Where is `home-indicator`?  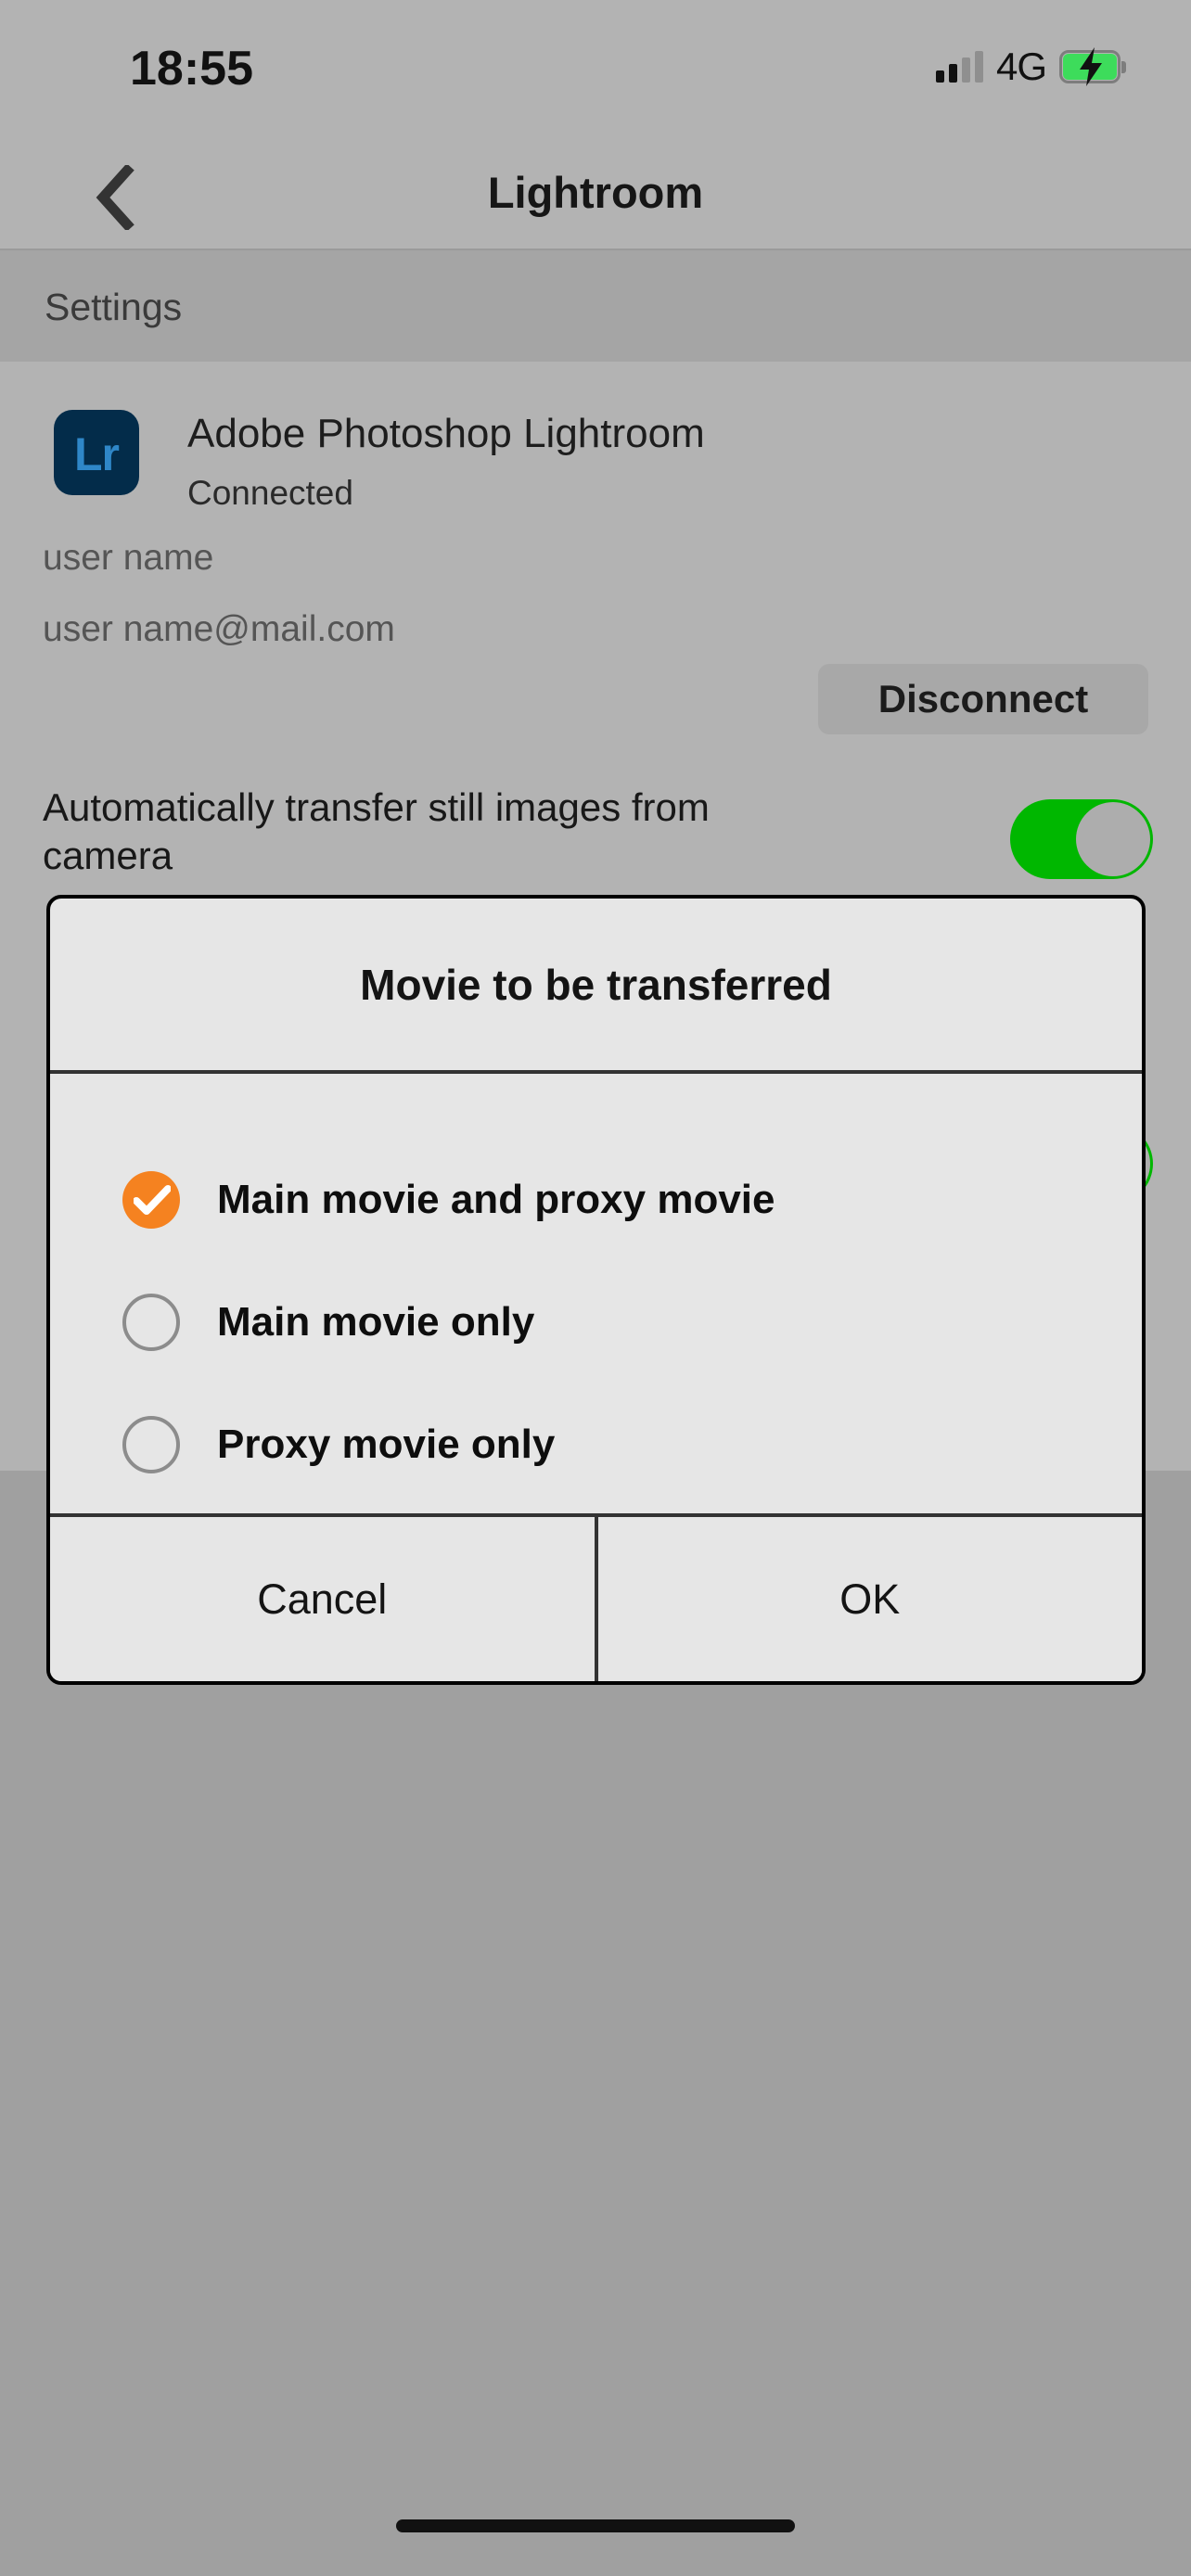
home-indicator is located at coordinates (595, 2526).